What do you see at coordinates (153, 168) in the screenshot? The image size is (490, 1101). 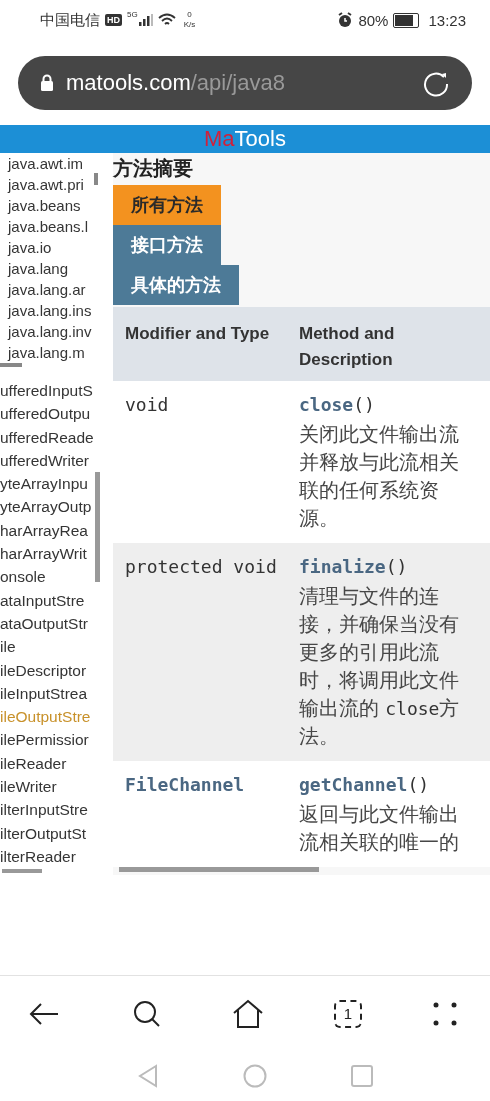 I see `section-heading: 方法摘要` at bounding box center [153, 168].